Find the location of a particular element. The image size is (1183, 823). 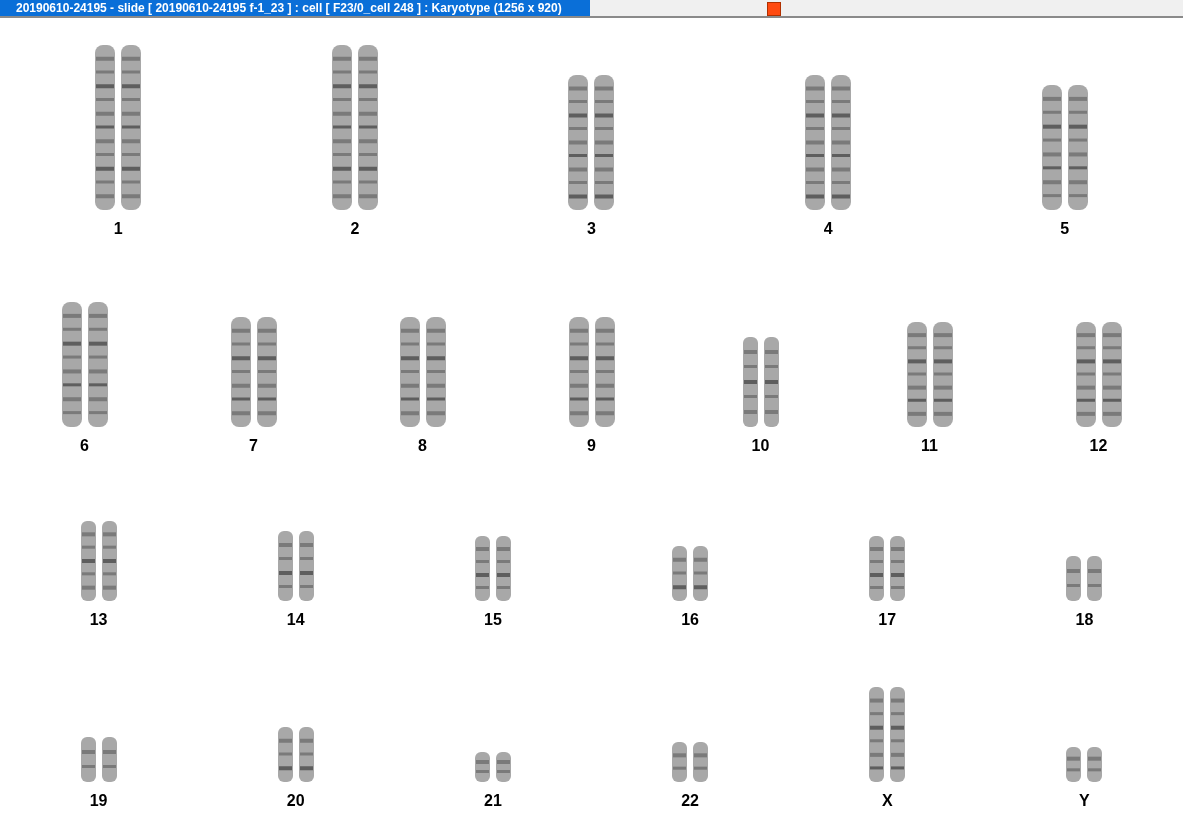

chromosome-label: 4 is located at coordinates (828, 229).